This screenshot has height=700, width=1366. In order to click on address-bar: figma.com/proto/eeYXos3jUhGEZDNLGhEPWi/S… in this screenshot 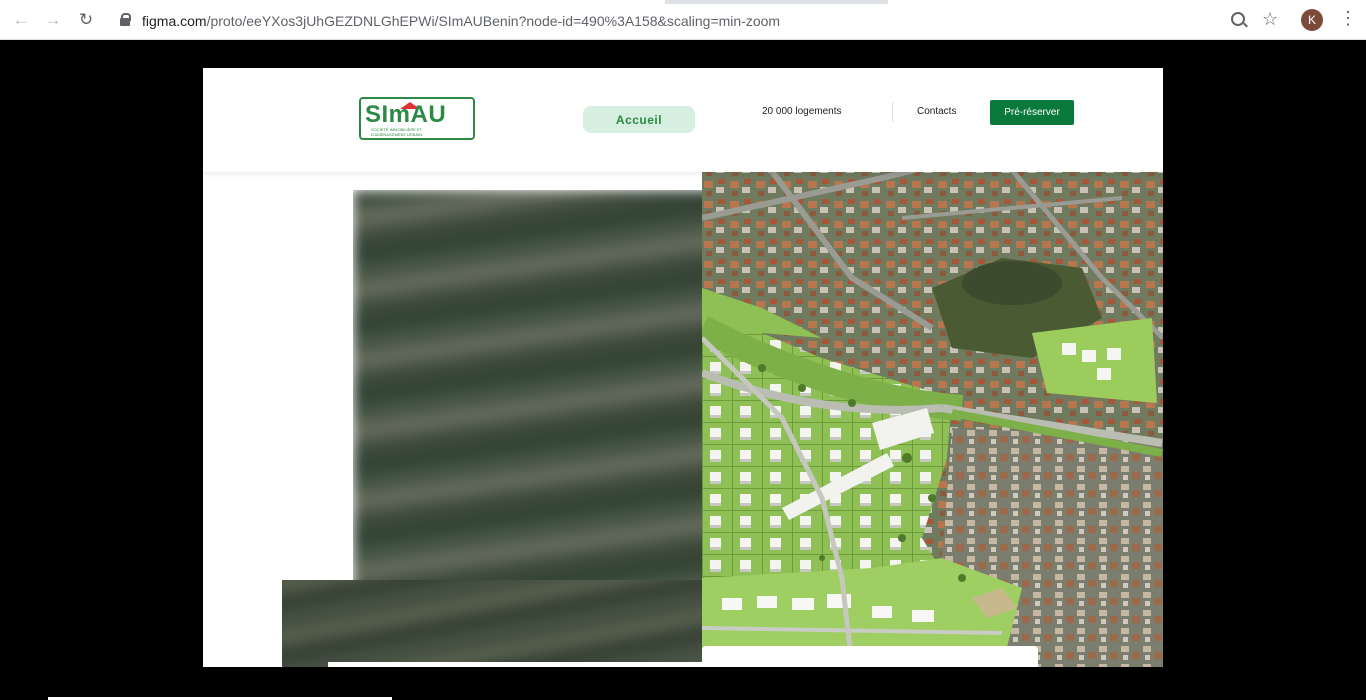, I will do `click(698, 21)`.